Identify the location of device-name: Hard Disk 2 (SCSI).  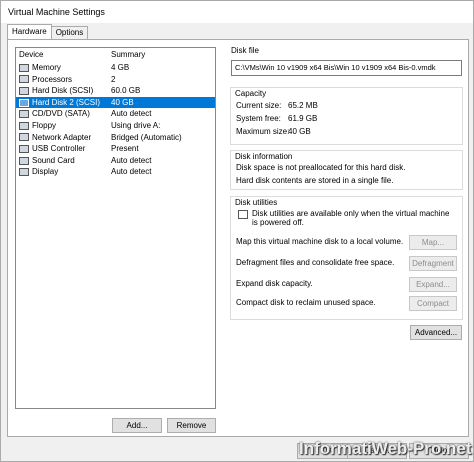
(66, 102).